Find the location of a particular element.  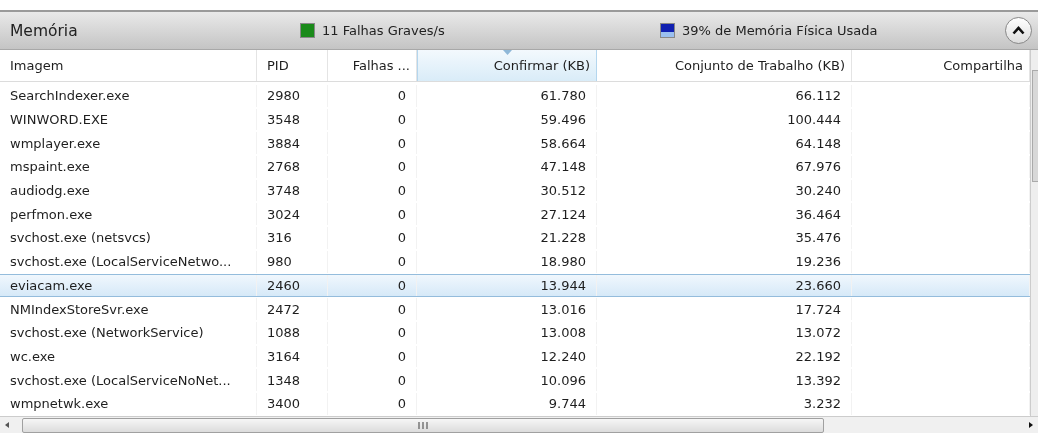

table-cell: 64.148 is located at coordinates (818, 143).